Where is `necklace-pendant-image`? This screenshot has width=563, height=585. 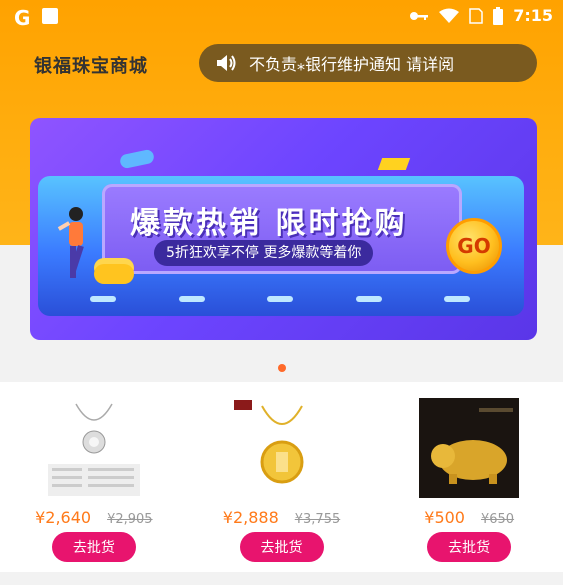 necklace-pendant-image is located at coordinates (93, 448).